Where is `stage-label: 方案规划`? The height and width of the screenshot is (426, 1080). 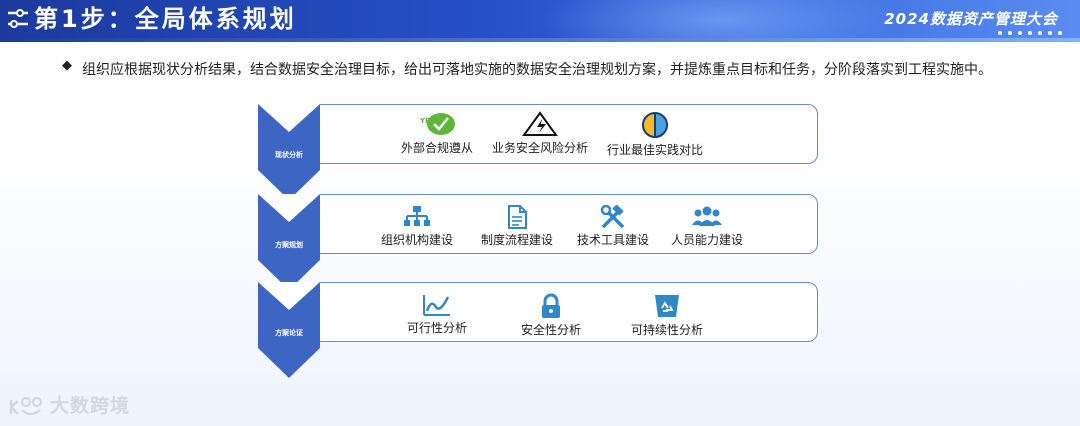
stage-label: 方案规划 is located at coordinates (289, 245).